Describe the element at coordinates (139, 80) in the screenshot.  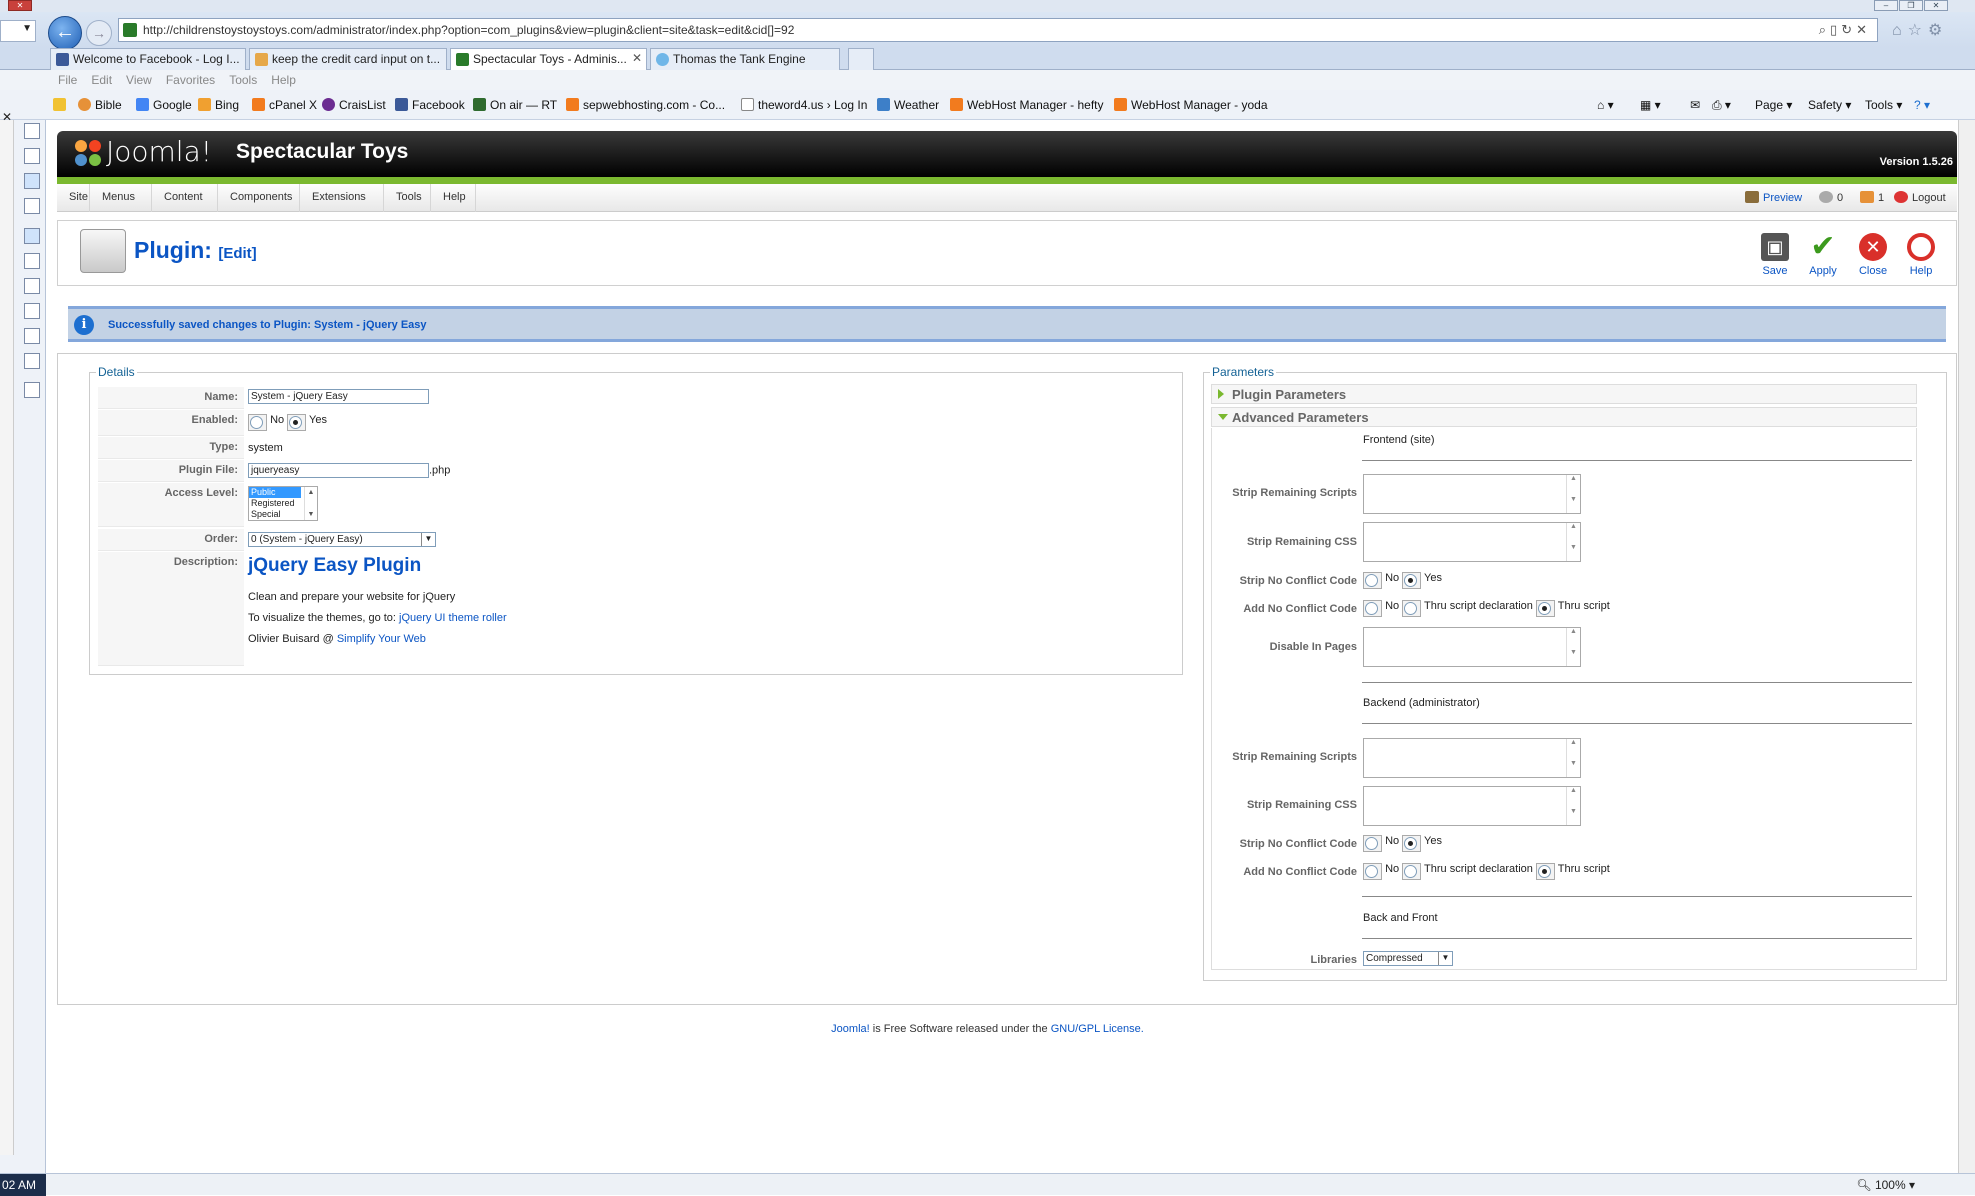
I see `menu-view: View` at that location.